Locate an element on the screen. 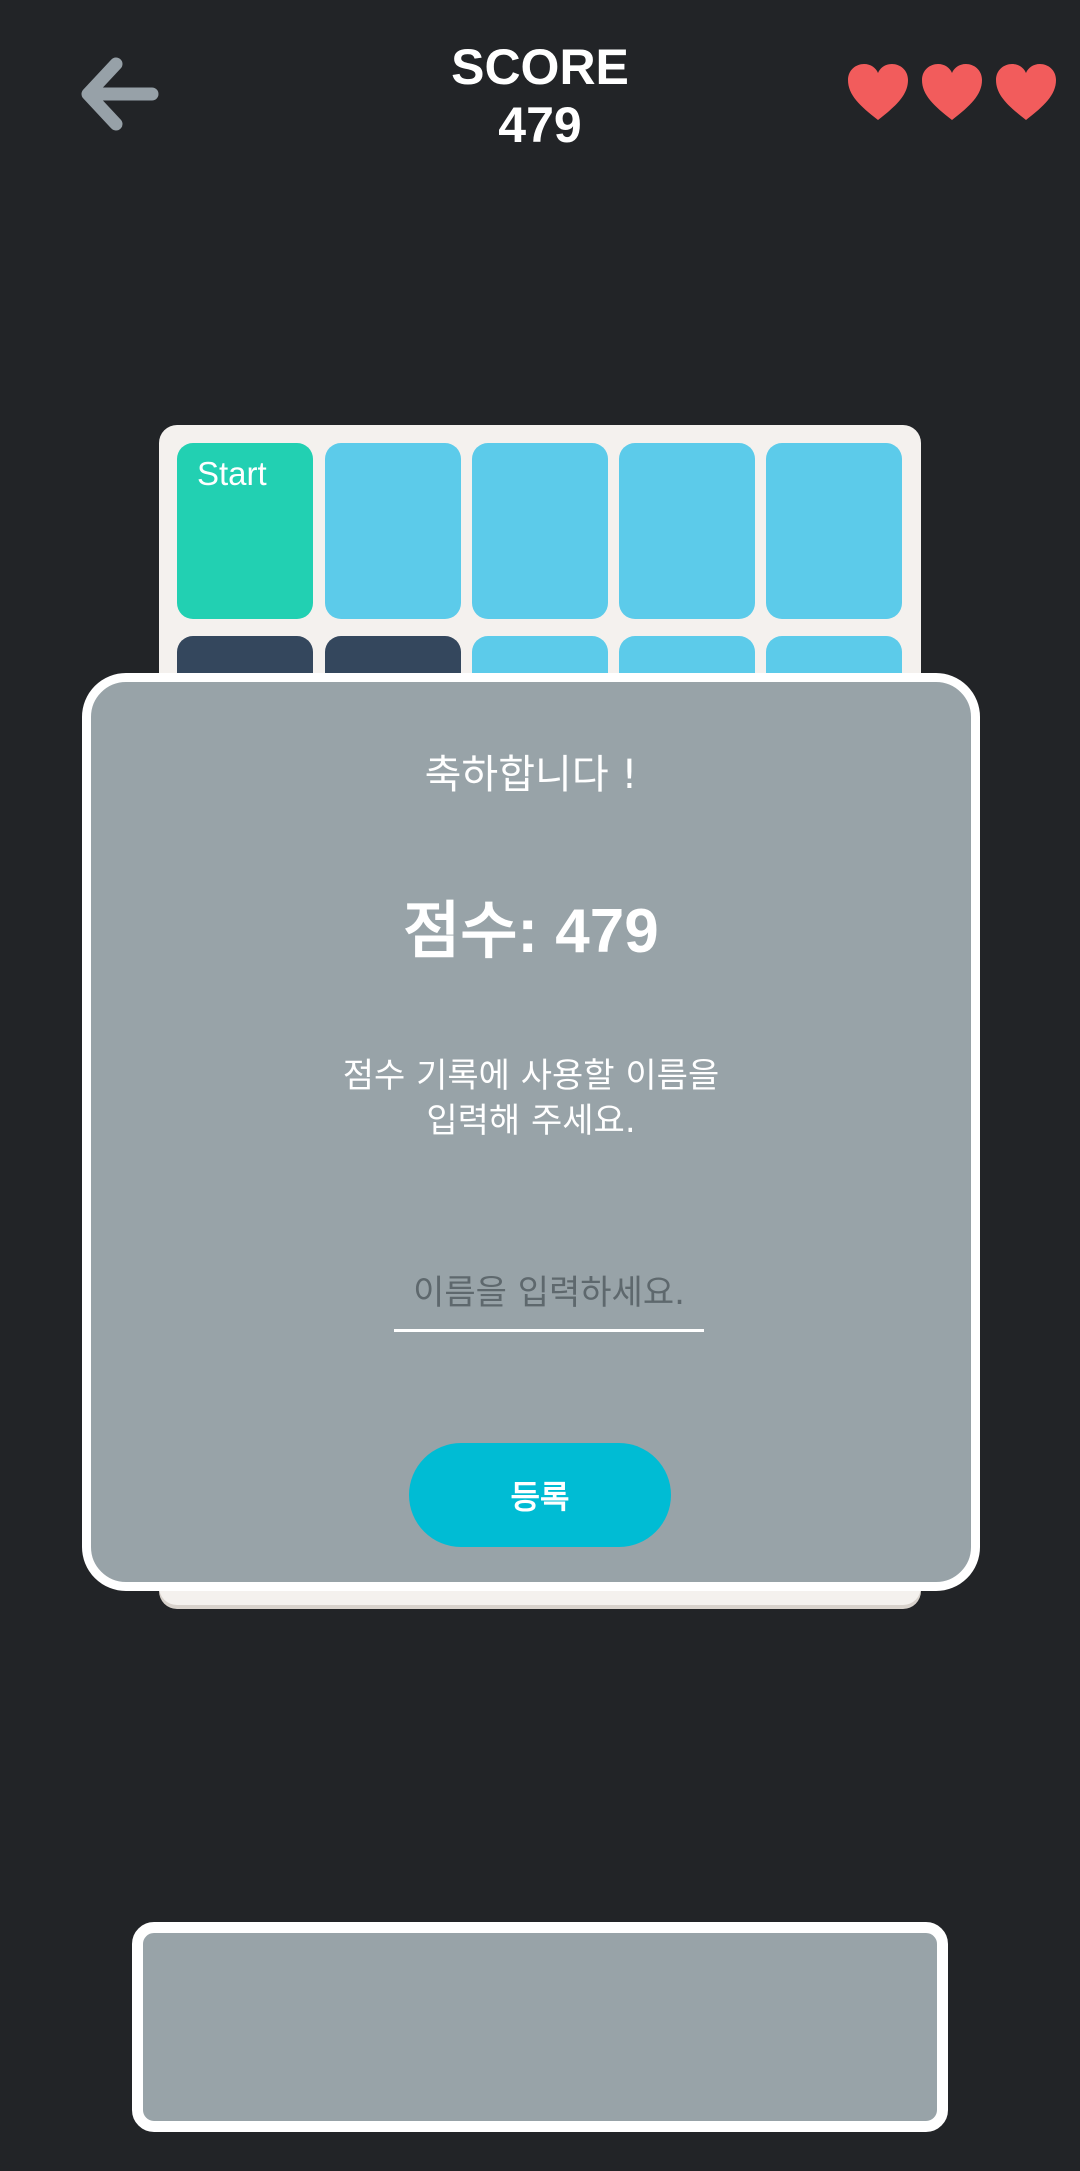  dialog-title: 축하합니다 ! is located at coordinates (531, 775).